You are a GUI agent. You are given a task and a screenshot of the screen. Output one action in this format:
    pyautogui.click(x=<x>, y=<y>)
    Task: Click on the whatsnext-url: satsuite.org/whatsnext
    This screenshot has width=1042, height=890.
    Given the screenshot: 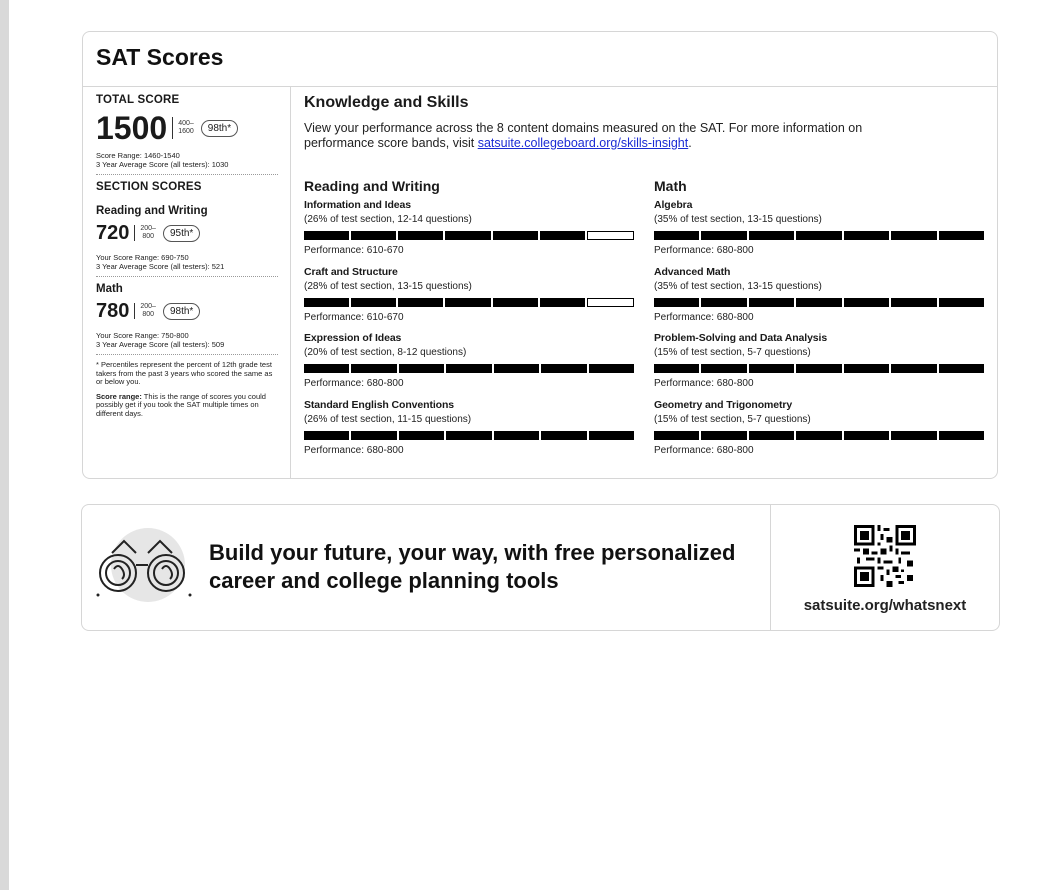 What is the action you would take?
    pyautogui.click(x=885, y=605)
    